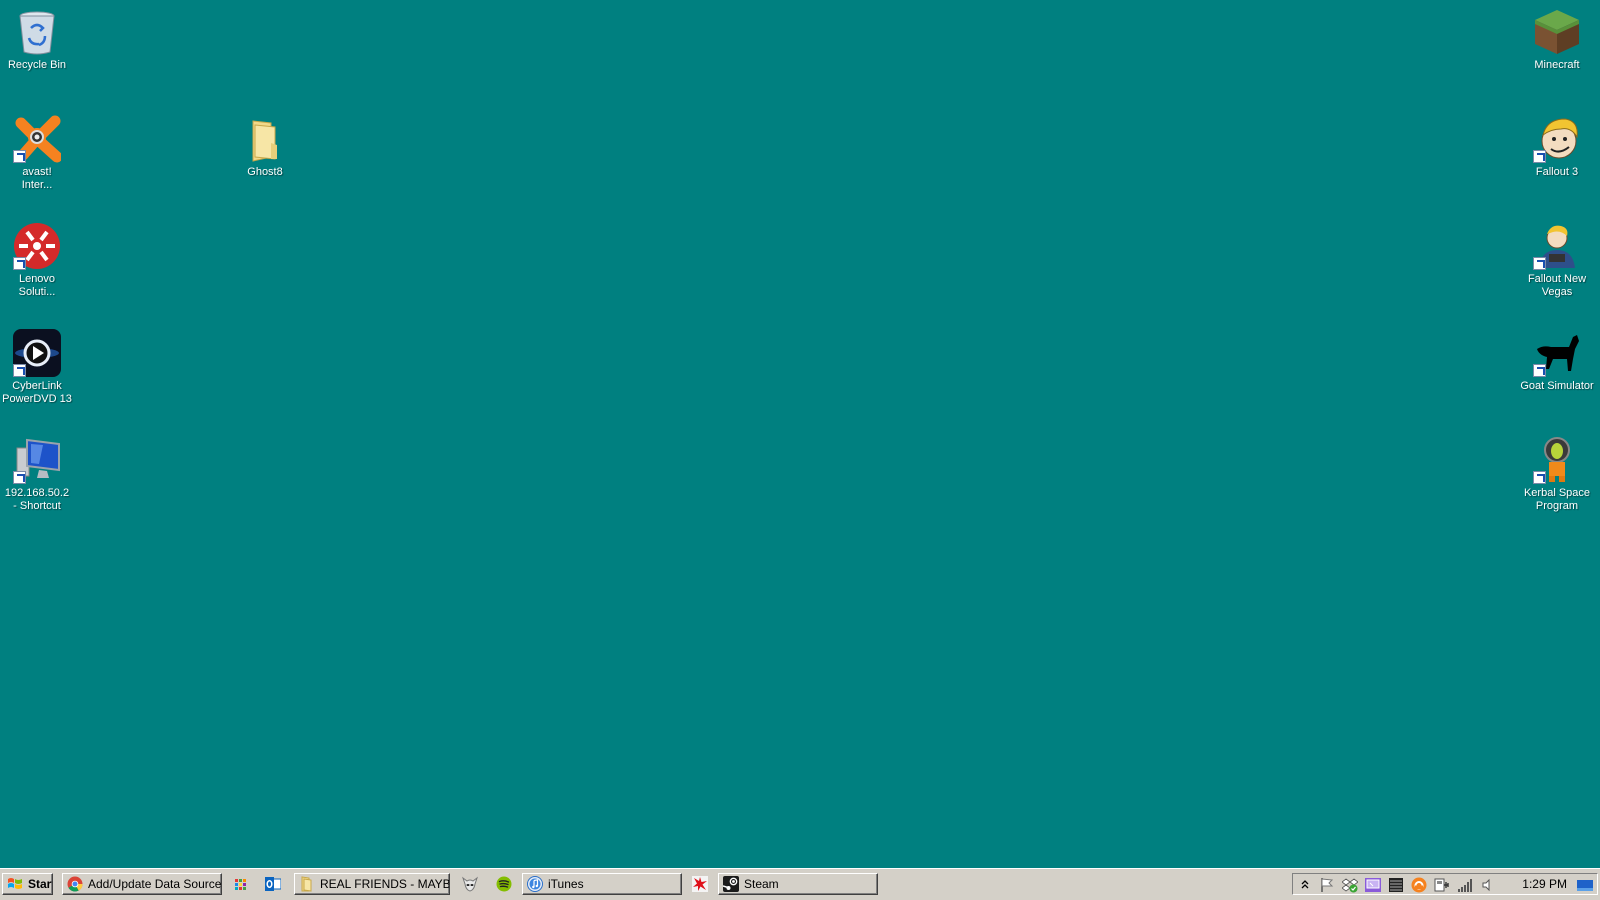 The width and height of the screenshot is (1600, 900). What do you see at coordinates (761, 884) in the screenshot?
I see `taskbar-button-label: Steam` at bounding box center [761, 884].